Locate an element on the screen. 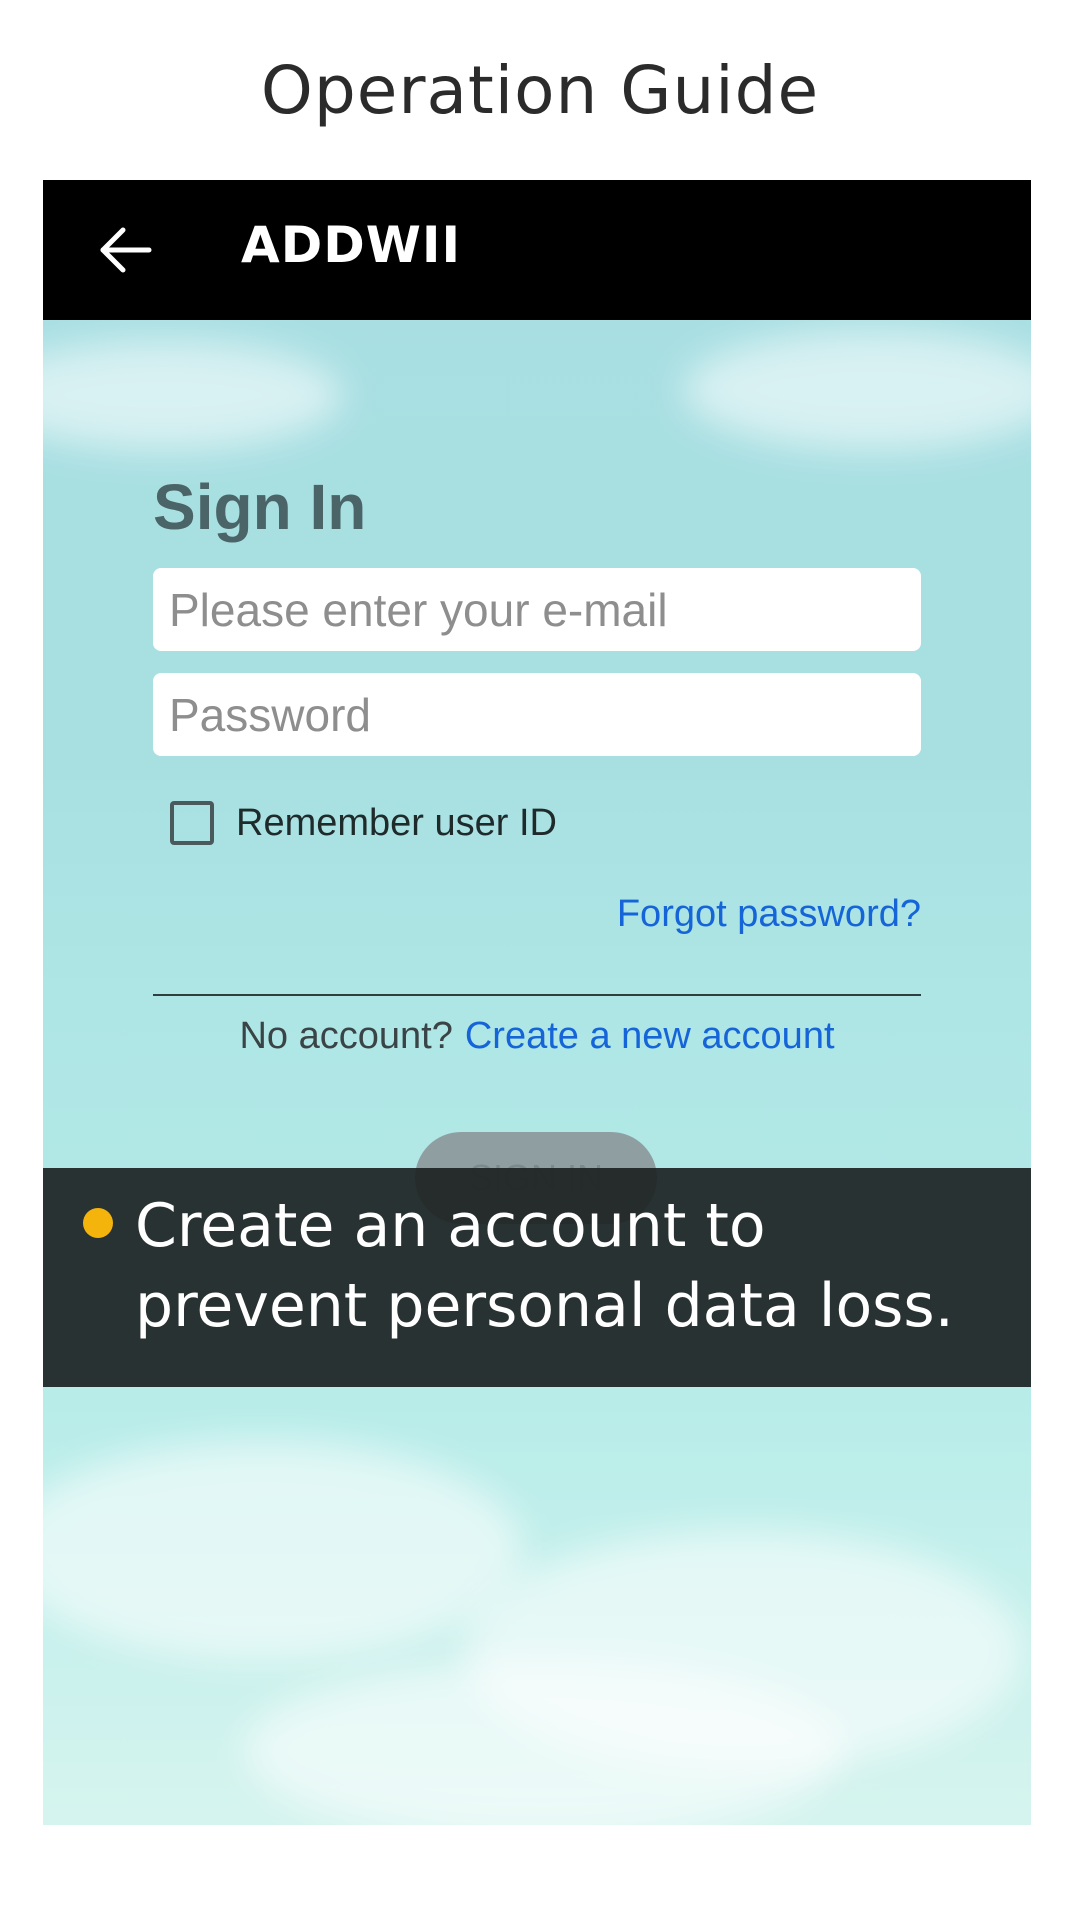 The width and height of the screenshot is (1080, 1920). remember-user-checkbox is located at coordinates (192, 823).